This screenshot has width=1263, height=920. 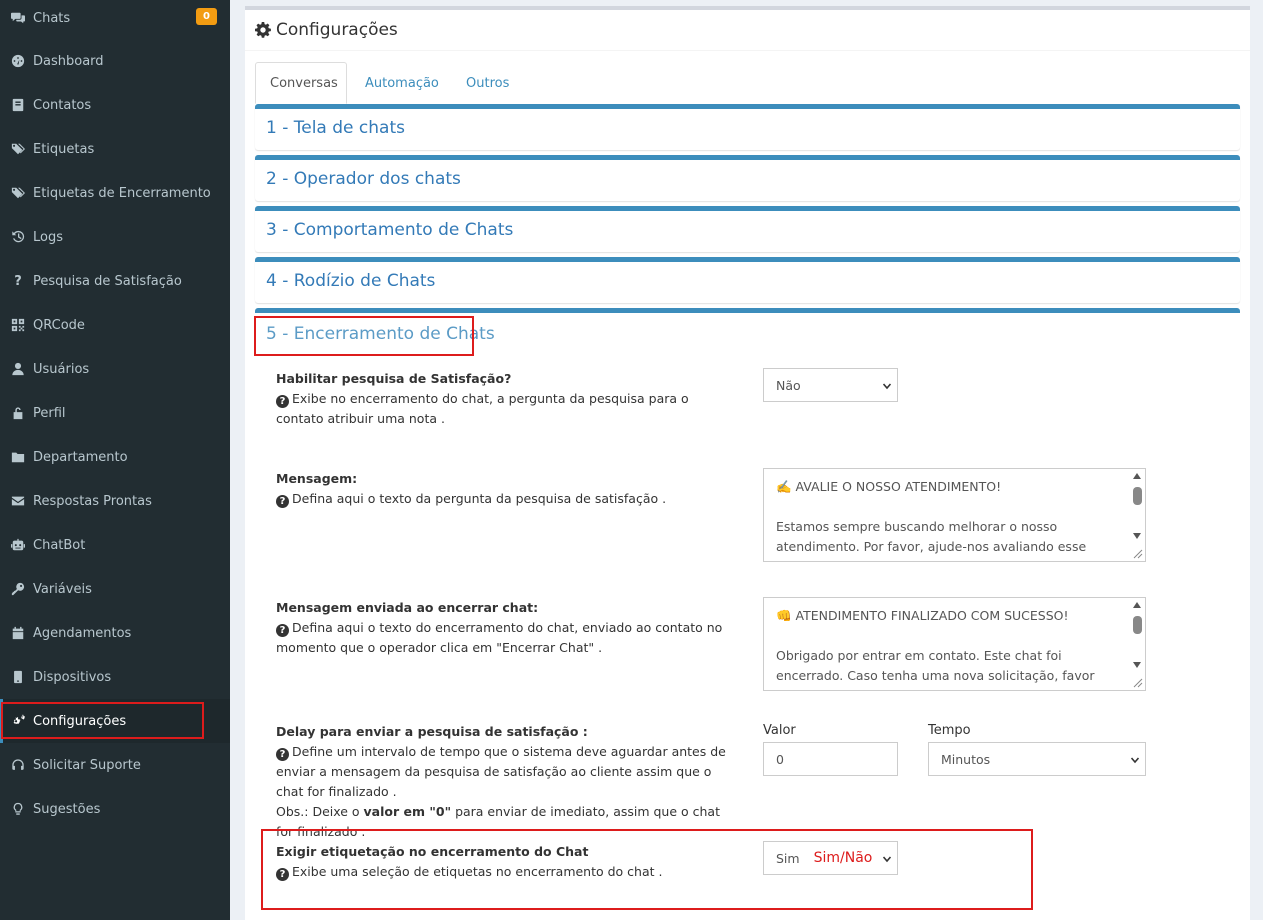 What do you see at coordinates (263, 30) in the screenshot?
I see `gear-icon` at bounding box center [263, 30].